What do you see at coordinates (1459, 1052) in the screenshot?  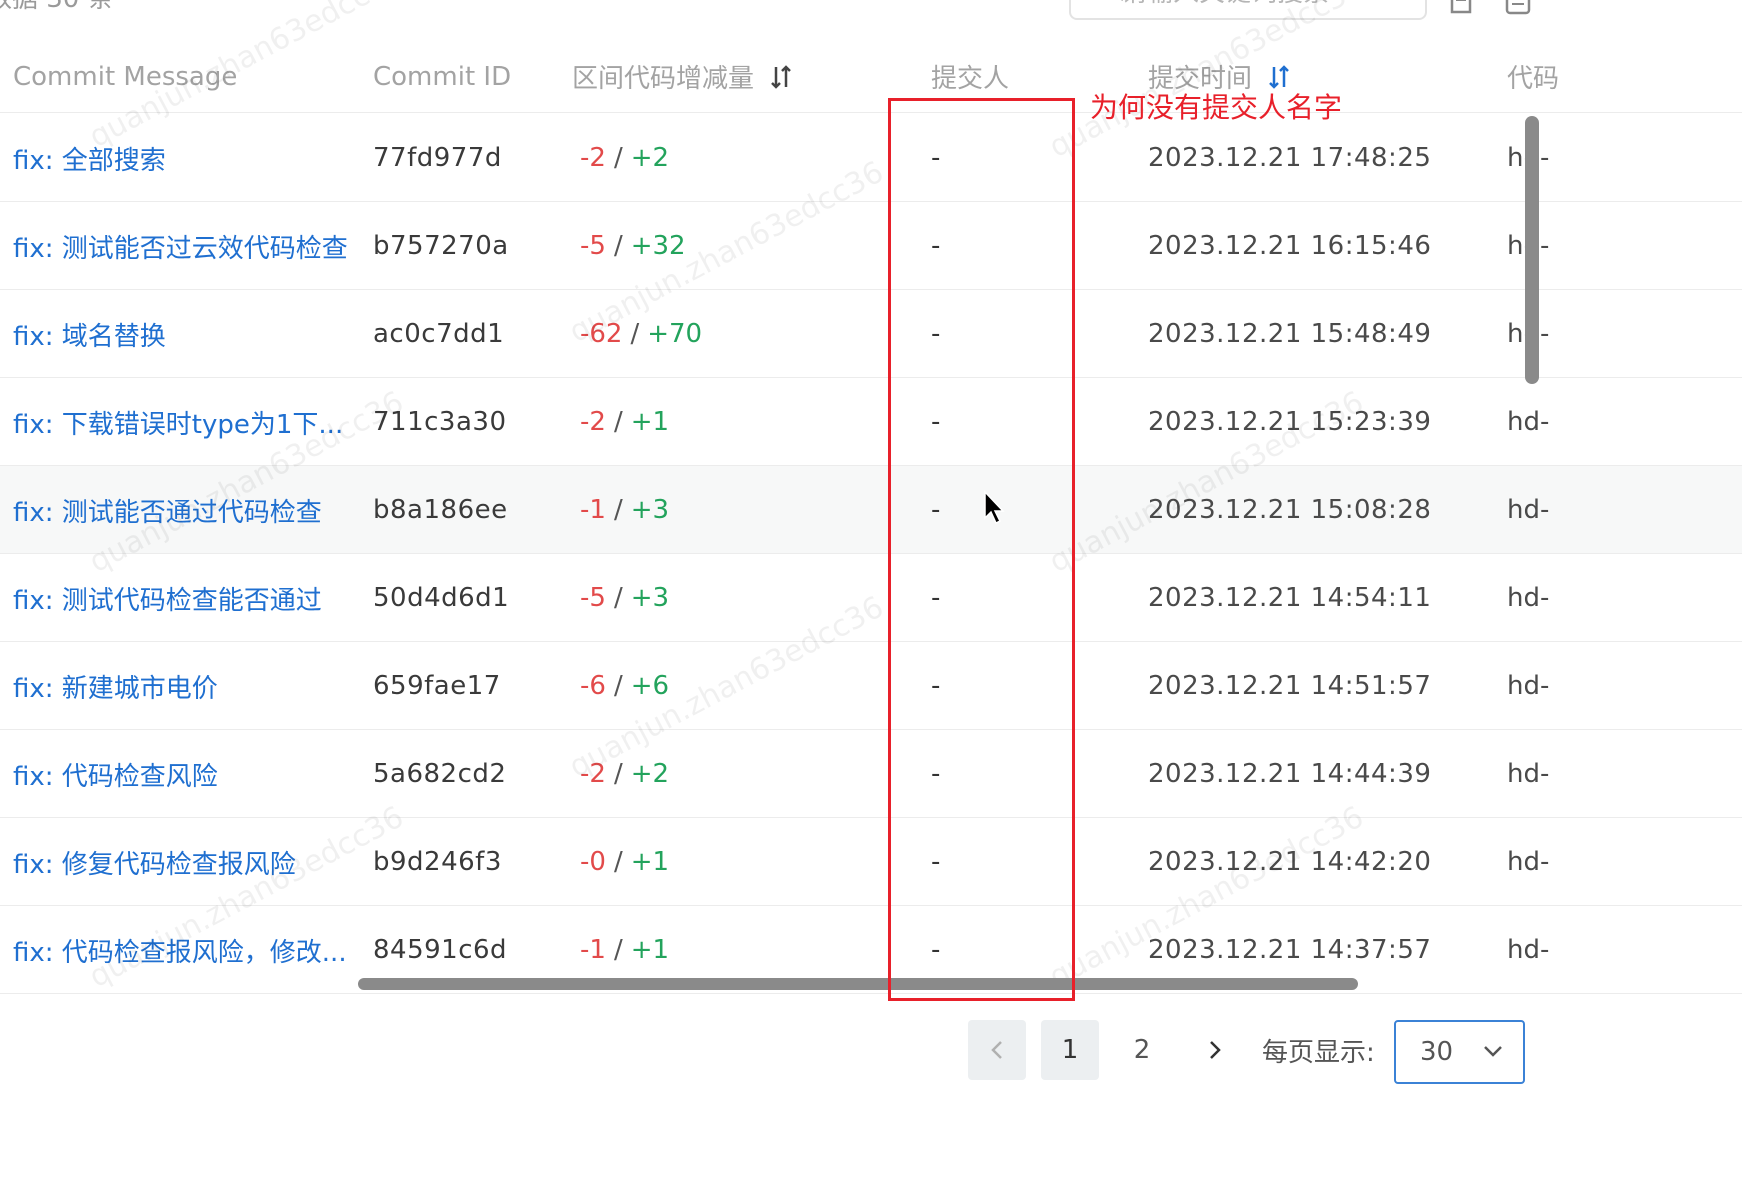 I see `page-size-select: 30` at bounding box center [1459, 1052].